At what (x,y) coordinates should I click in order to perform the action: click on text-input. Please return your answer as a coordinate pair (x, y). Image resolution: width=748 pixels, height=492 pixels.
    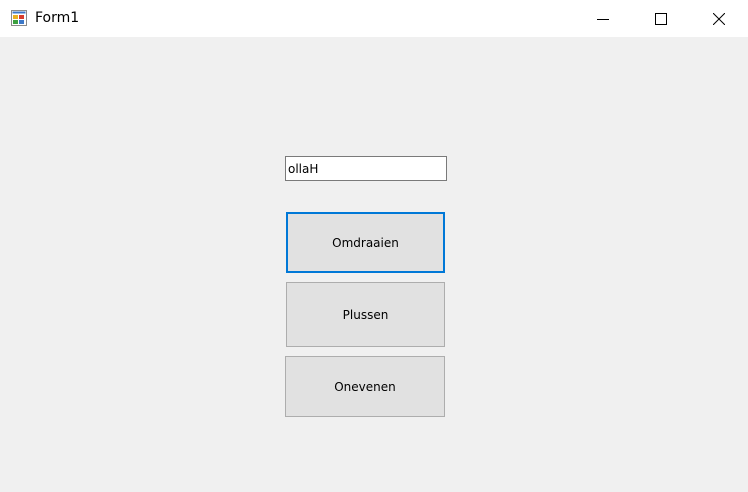
    Looking at the image, I should click on (366, 168).